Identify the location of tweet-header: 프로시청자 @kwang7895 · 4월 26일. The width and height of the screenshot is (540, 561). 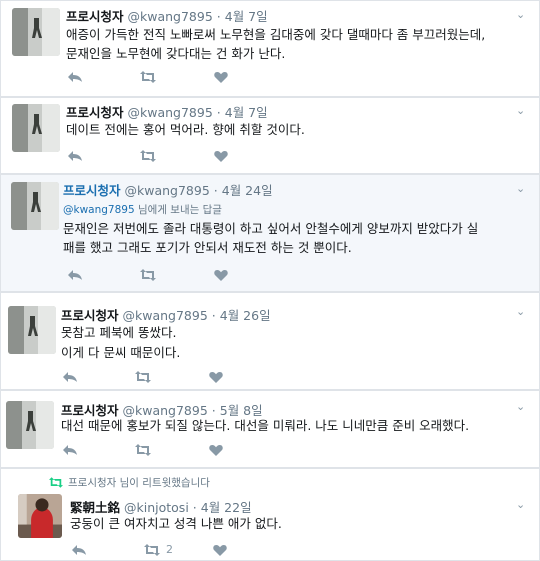
(166, 314).